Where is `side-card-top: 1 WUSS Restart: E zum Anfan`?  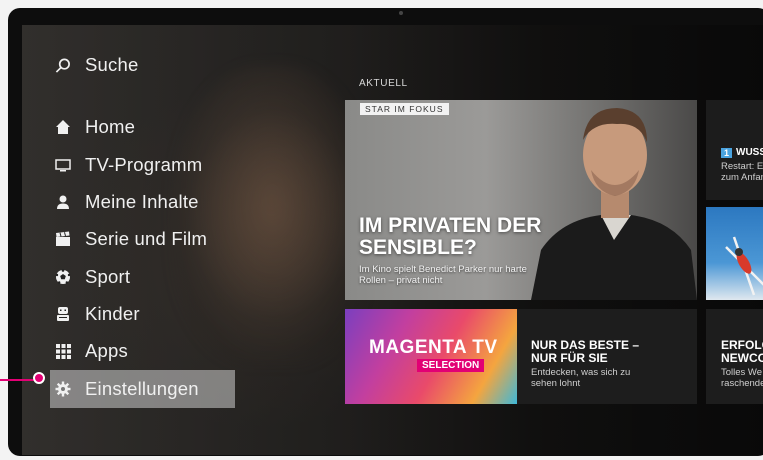 side-card-top: 1 WUSS Restart: E zum Anfan is located at coordinates (734, 150).